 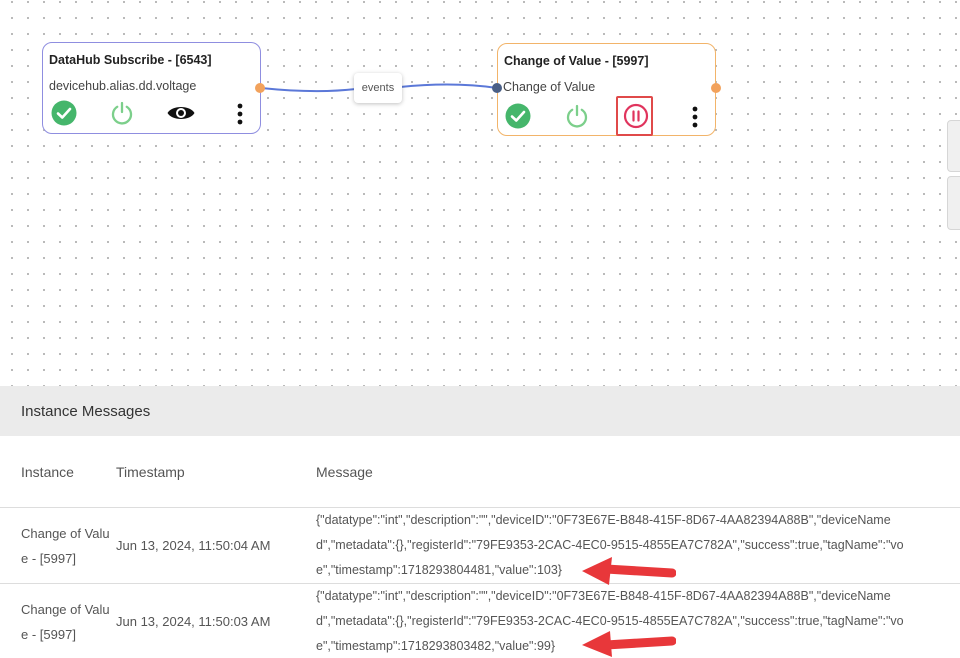 I want to click on input-port, so click(x=497, y=88).